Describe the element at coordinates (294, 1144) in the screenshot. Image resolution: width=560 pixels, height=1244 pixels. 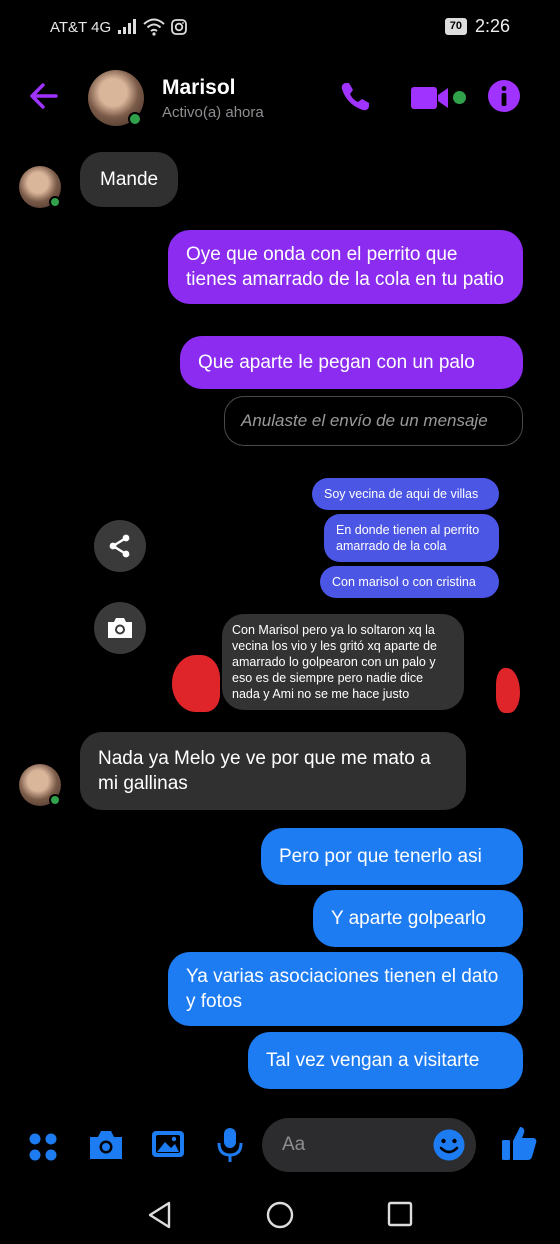
I see `message-input-placeholder: Aa` at that location.